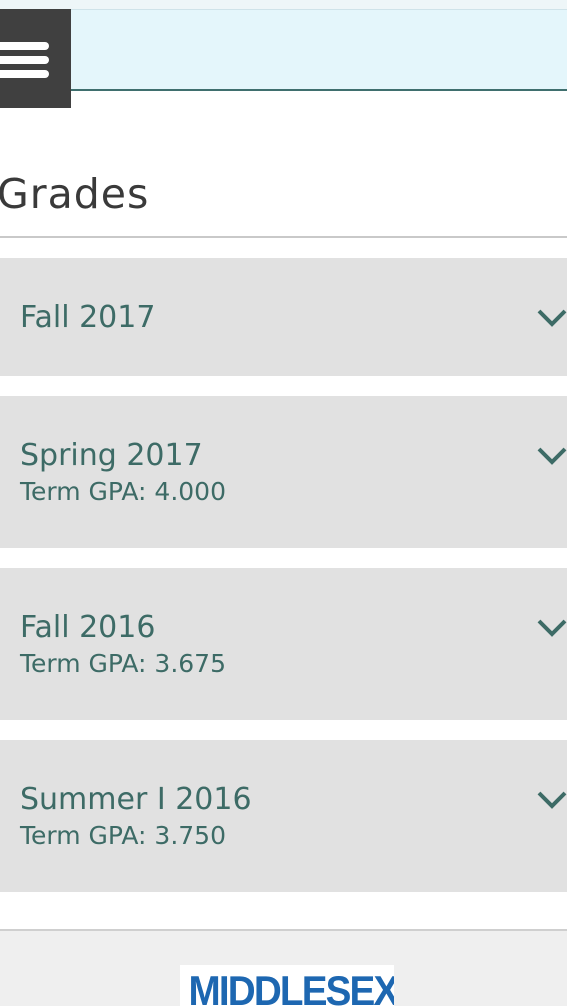 The height and width of the screenshot is (1006, 567). What do you see at coordinates (283, 4) in the screenshot?
I see `top-strip` at bounding box center [283, 4].